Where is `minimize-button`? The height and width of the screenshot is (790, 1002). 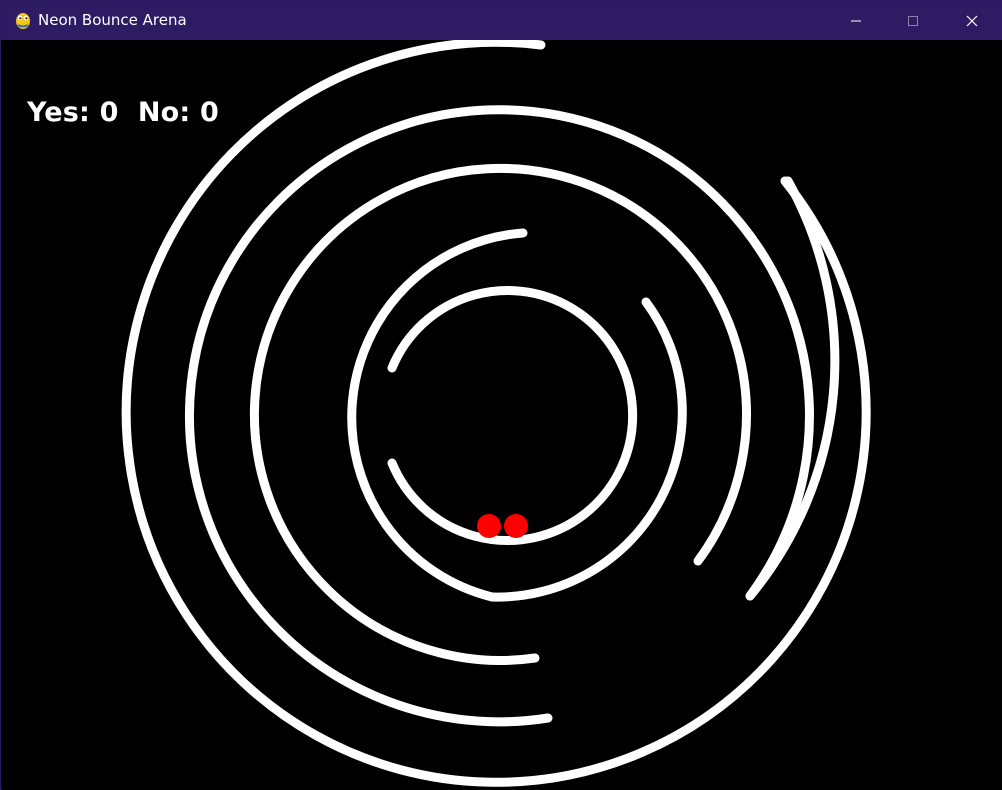 minimize-button is located at coordinates (856, 20).